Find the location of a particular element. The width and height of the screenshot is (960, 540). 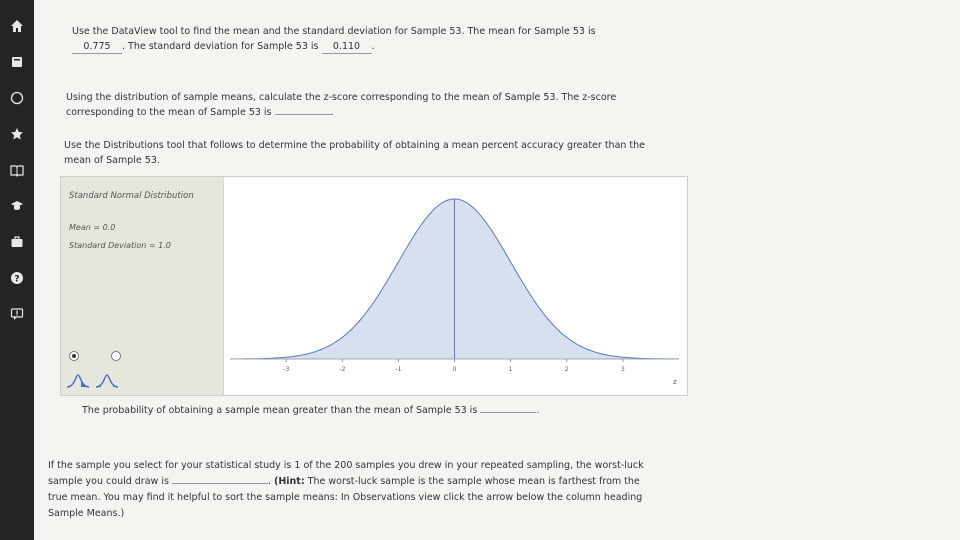

x-tick-label: 0 is located at coordinates (454, 369).